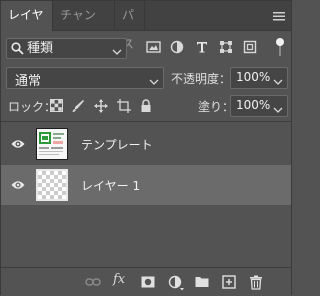 This screenshot has height=296, width=320. I want to click on opacity-label: 不透明度：, so click(201, 79).